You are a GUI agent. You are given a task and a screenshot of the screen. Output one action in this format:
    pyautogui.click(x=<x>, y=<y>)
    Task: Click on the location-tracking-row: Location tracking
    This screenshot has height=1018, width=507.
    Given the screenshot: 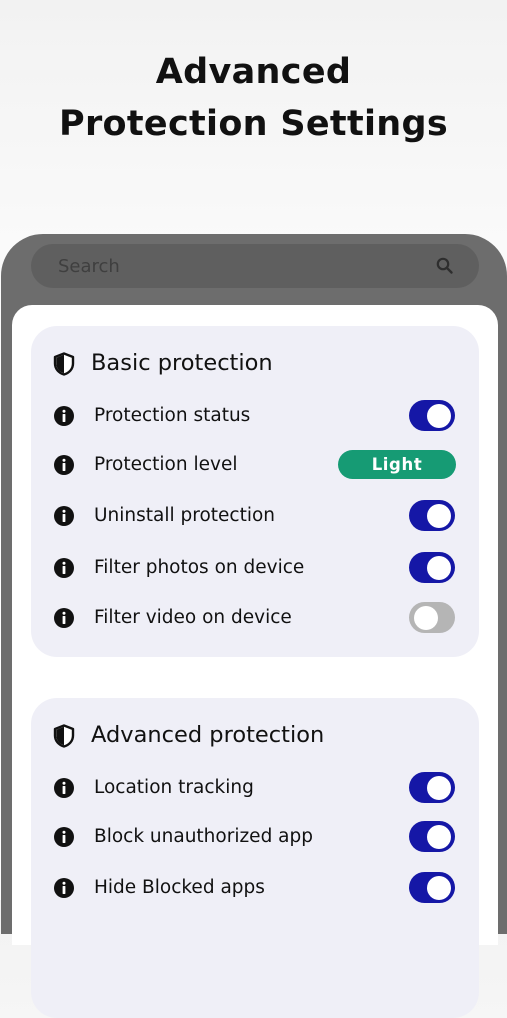 What is the action you would take?
    pyautogui.click(x=255, y=788)
    